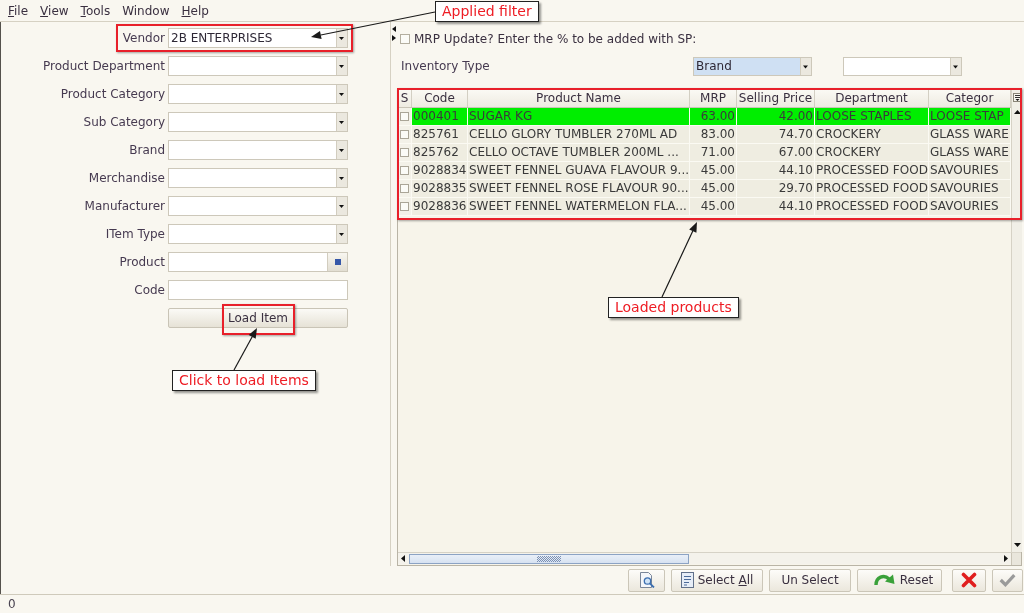 The width and height of the screenshot is (1024, 613). Describe the element at coordinates (405, 98) in the screenshot. I see `column-header: S` at that location.